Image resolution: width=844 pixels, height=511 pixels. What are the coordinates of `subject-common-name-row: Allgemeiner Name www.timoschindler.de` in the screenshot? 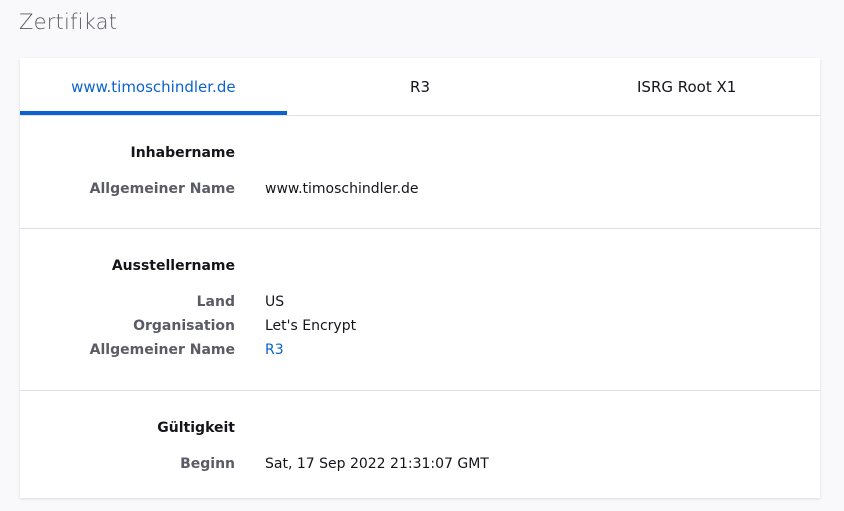 It's located at (420, 191).